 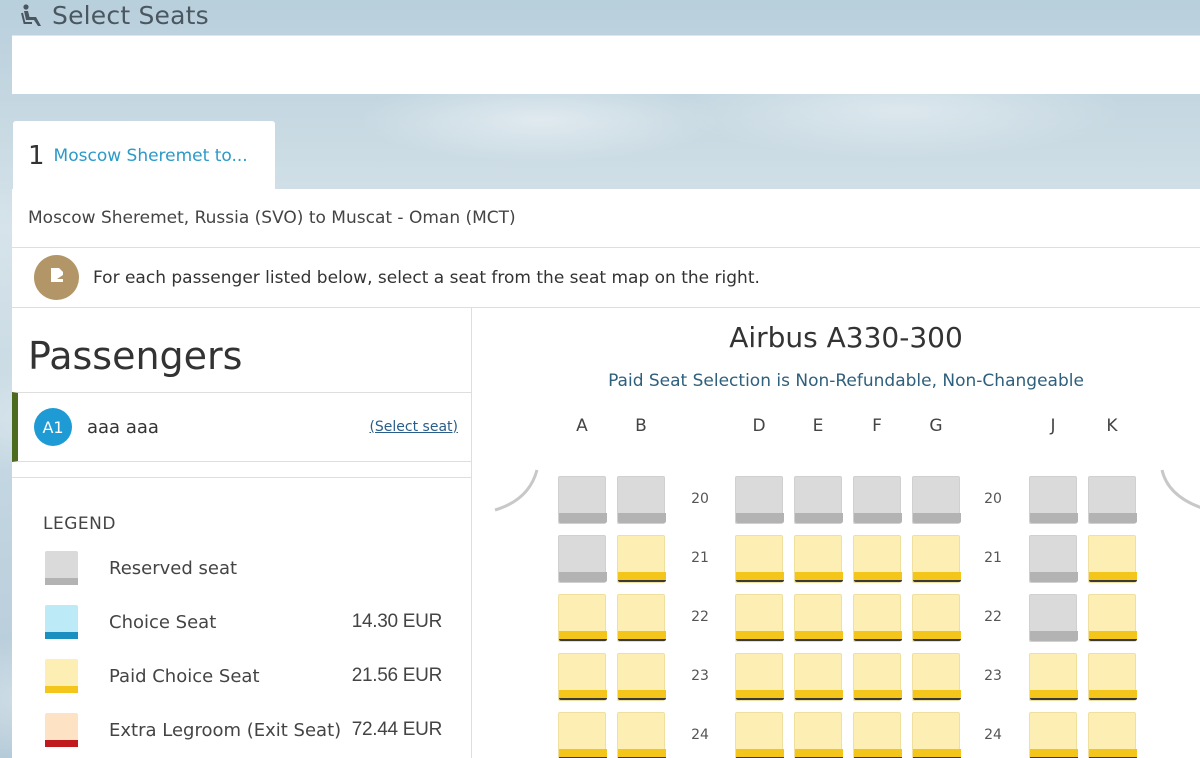 What do you see at coordinates (818, 735) in the screenshot?
I see `seat-24e` at bounding box center [818, 735].